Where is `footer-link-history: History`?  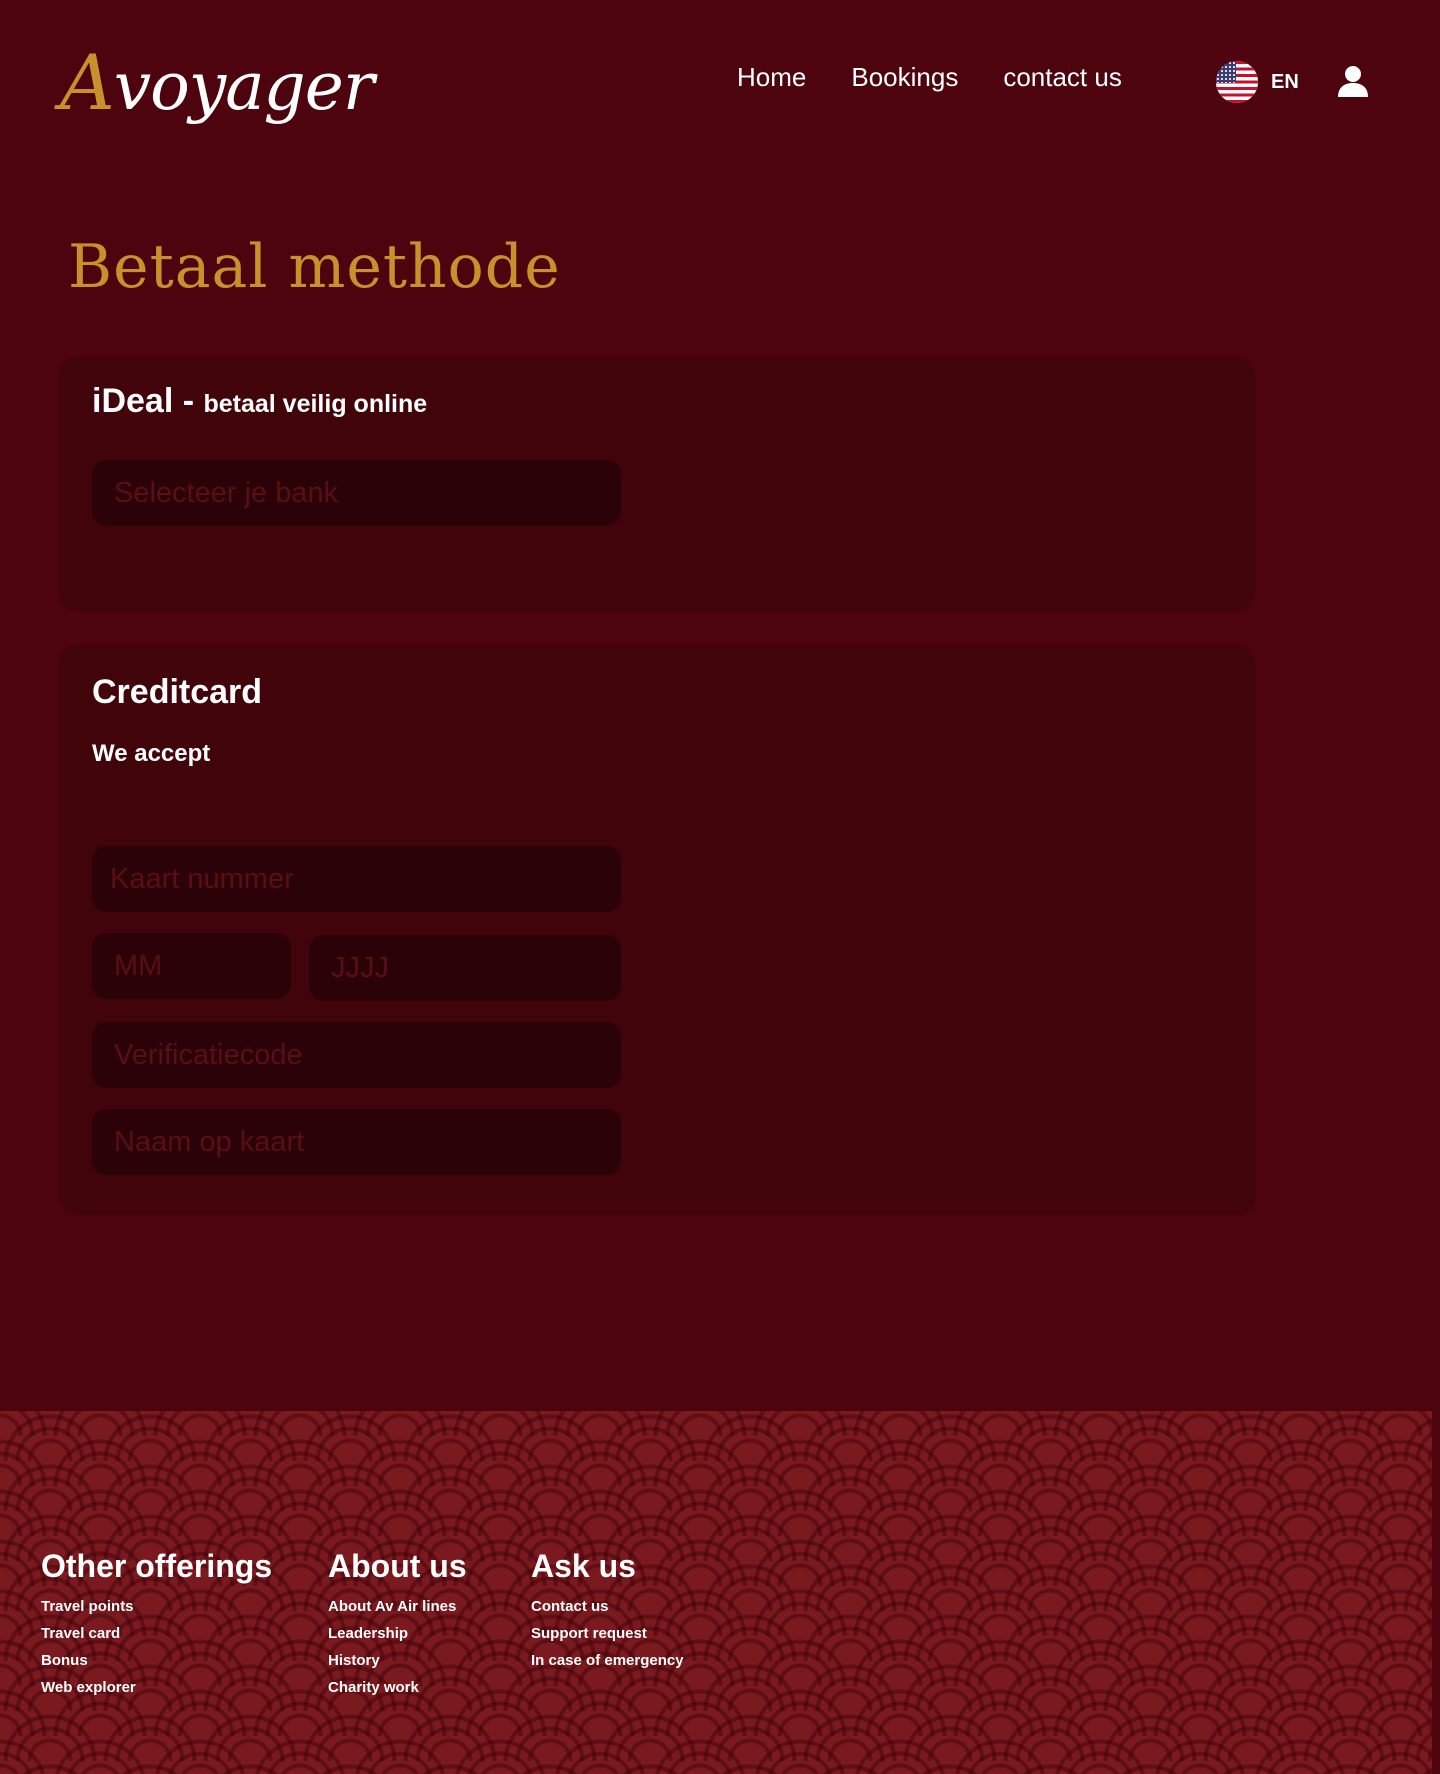 footer-link-history: History is located at coordinates (354, 1660).